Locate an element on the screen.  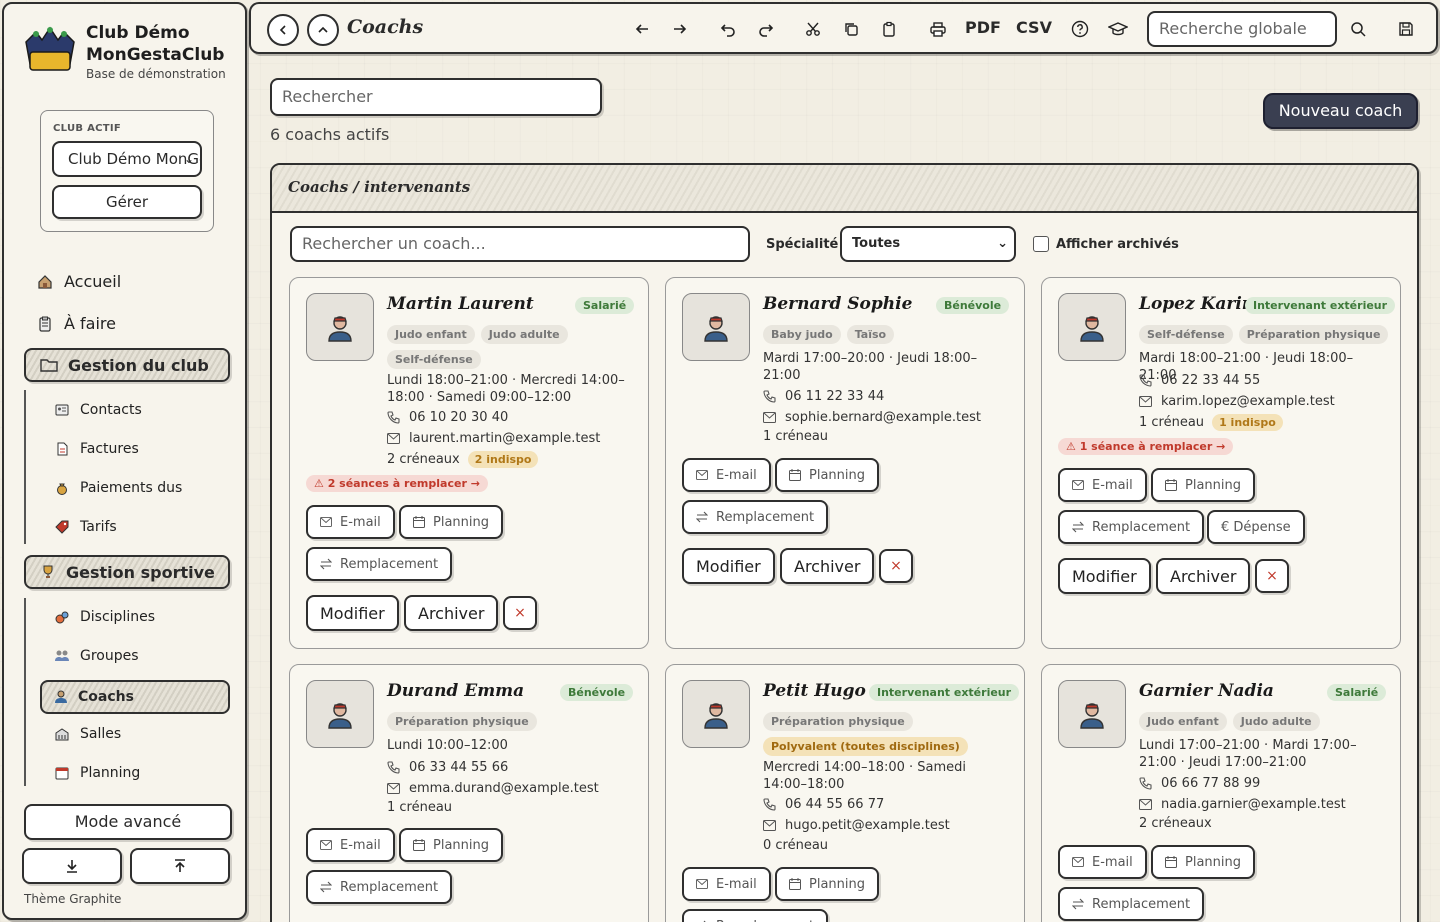
replacement-alert: ⚠ 1 séance à remplacer → is located at coordinates (1146, 446).